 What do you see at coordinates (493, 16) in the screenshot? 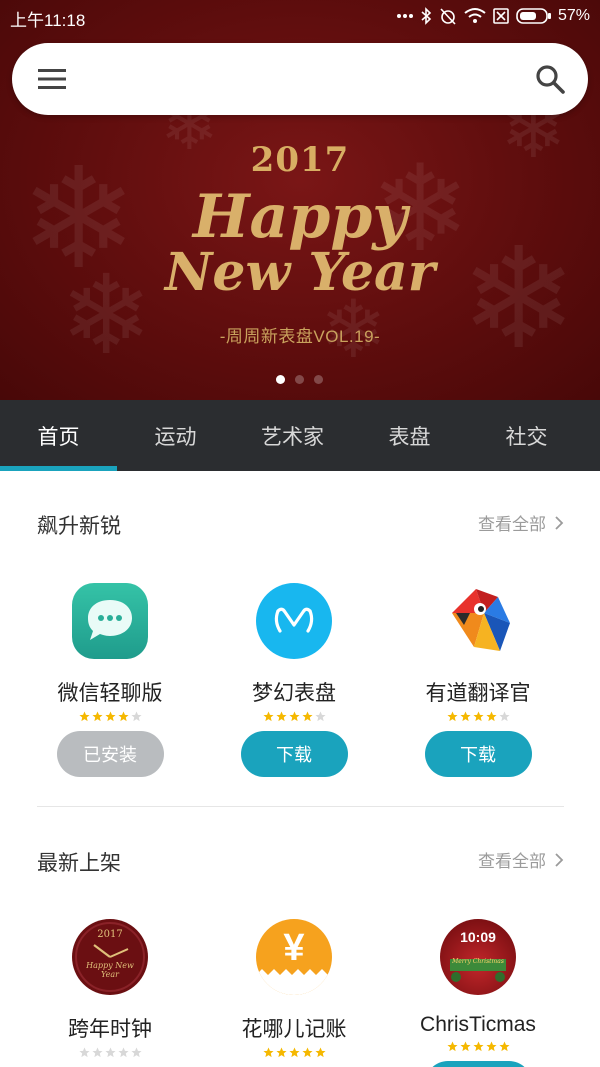
I see `status-icons: 57%` at bounding box center [493, 16].